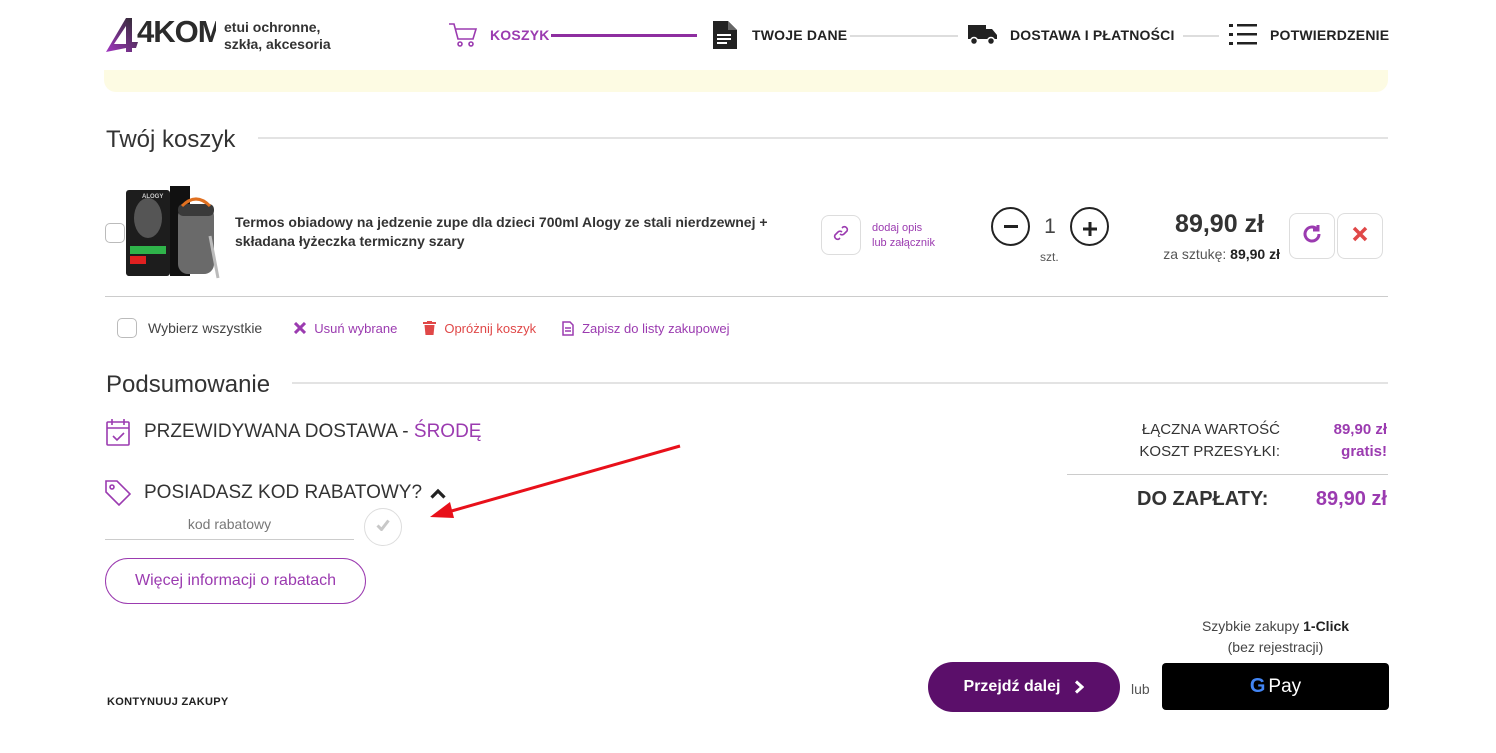 Image resolution: width=1496 pixels, height=753 pixels. I want to click on logo-text: 4KOM, so click(176, 31).